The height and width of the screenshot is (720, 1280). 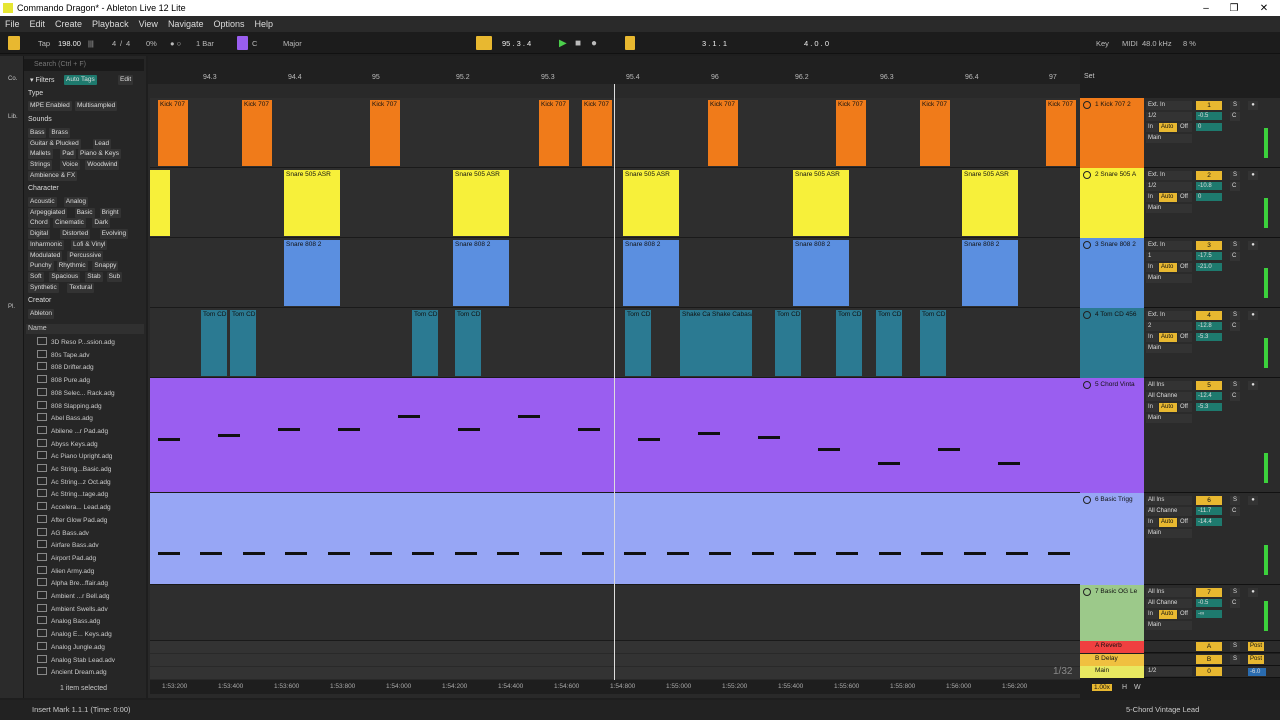 I want to click on volume-field: -11.7, so click(x=1209, y=511).